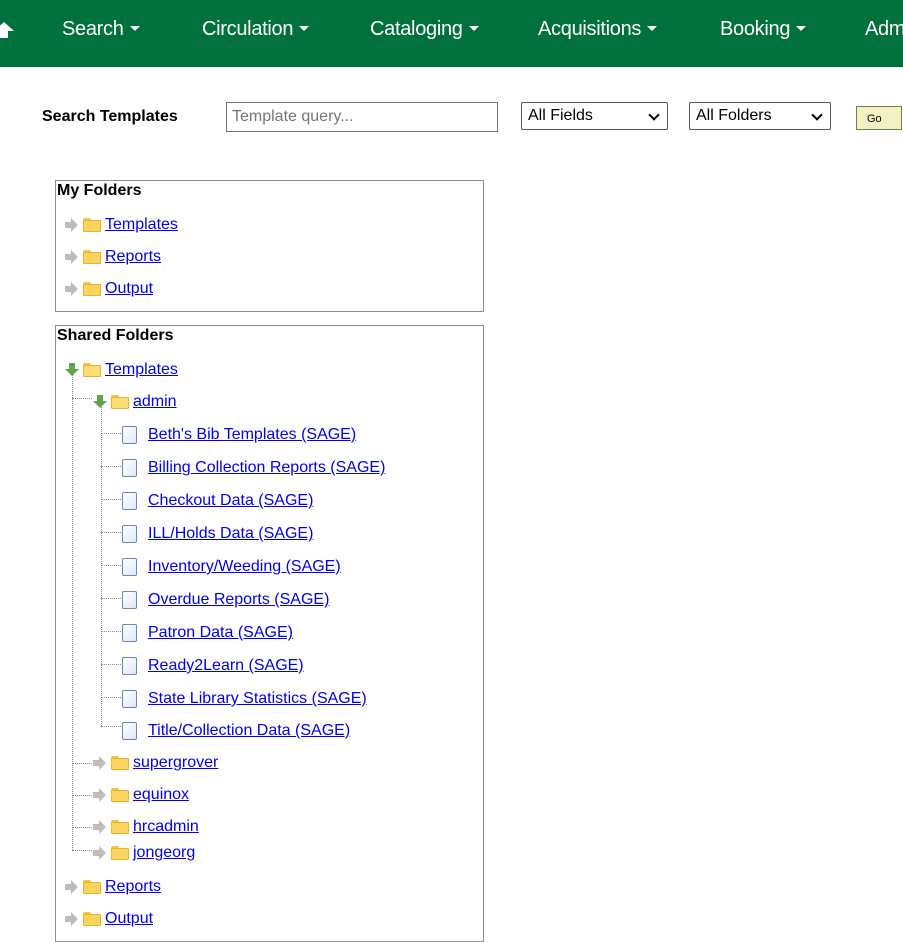 The width and height of the screenshot is (903, 942). What do you see at coordinates (817, 115) in the screenshot?
I see `chevron-down-icon` at bounding box center [817, 115].